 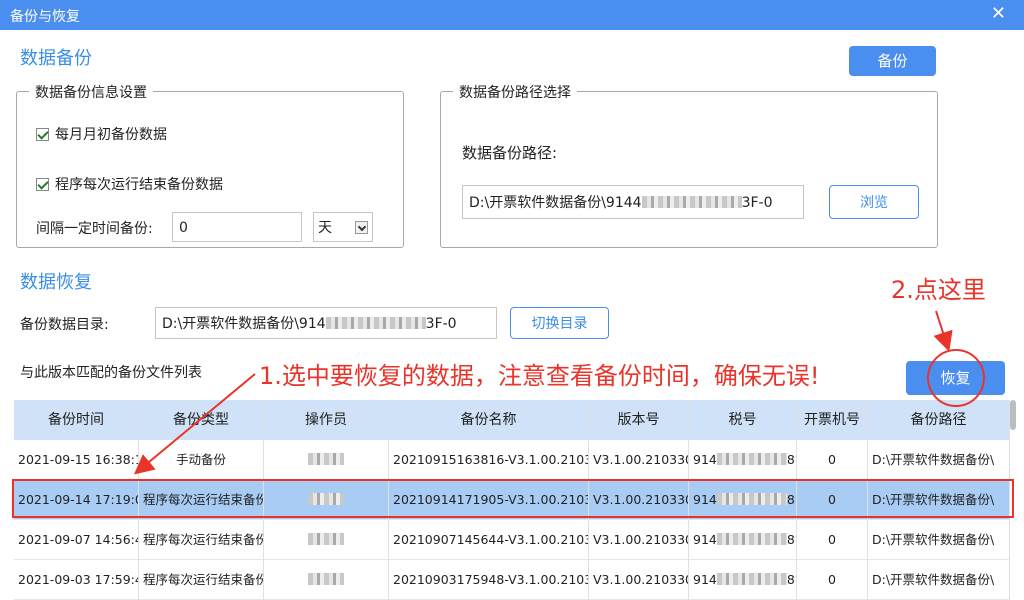 I want to click on backup-path-suffix: 3F-0, so click(x=757, y=203).